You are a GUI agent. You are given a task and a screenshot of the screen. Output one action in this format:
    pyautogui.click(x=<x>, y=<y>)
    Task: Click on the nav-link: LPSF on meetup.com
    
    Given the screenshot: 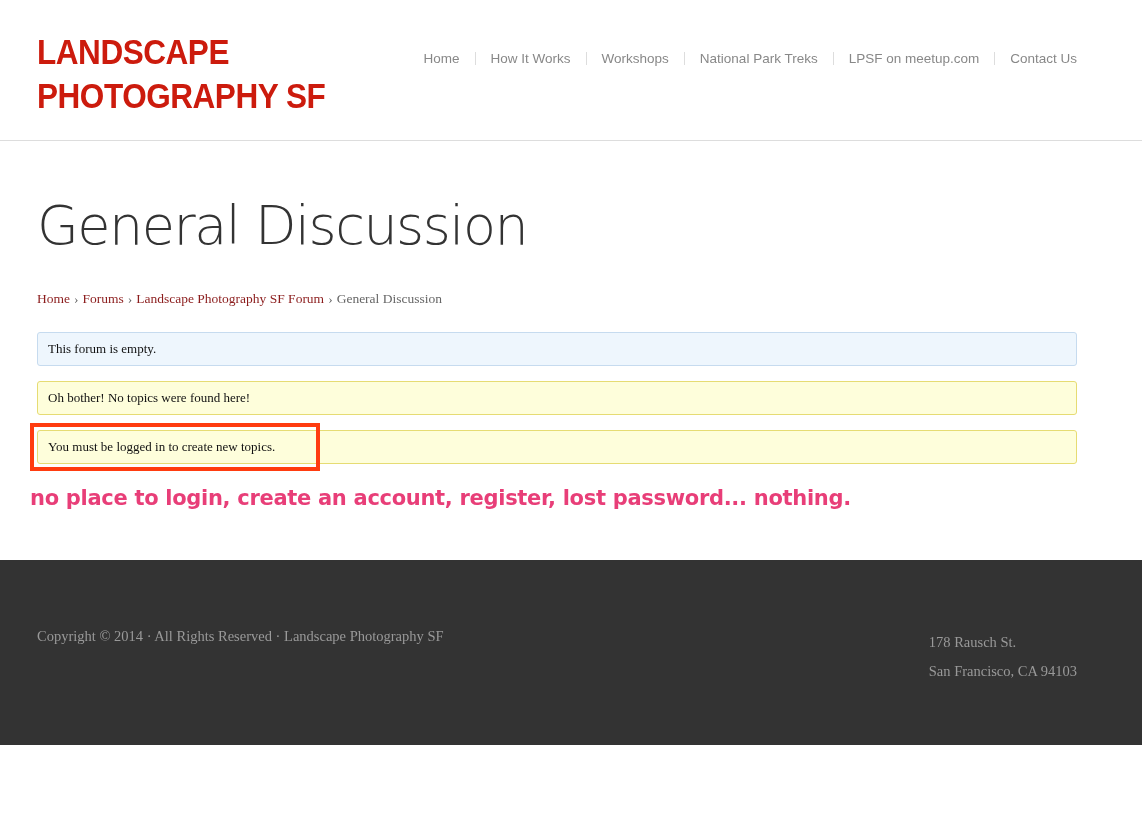 What is the action you would take?
    pyautogui.click(x=914, y=58)
    